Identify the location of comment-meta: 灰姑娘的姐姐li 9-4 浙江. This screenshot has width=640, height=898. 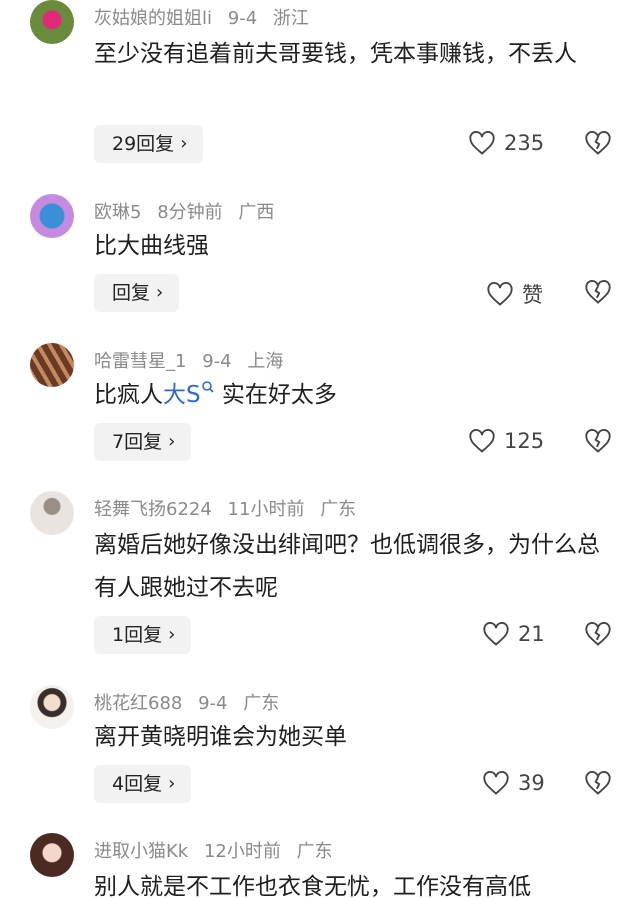
(206, 17).